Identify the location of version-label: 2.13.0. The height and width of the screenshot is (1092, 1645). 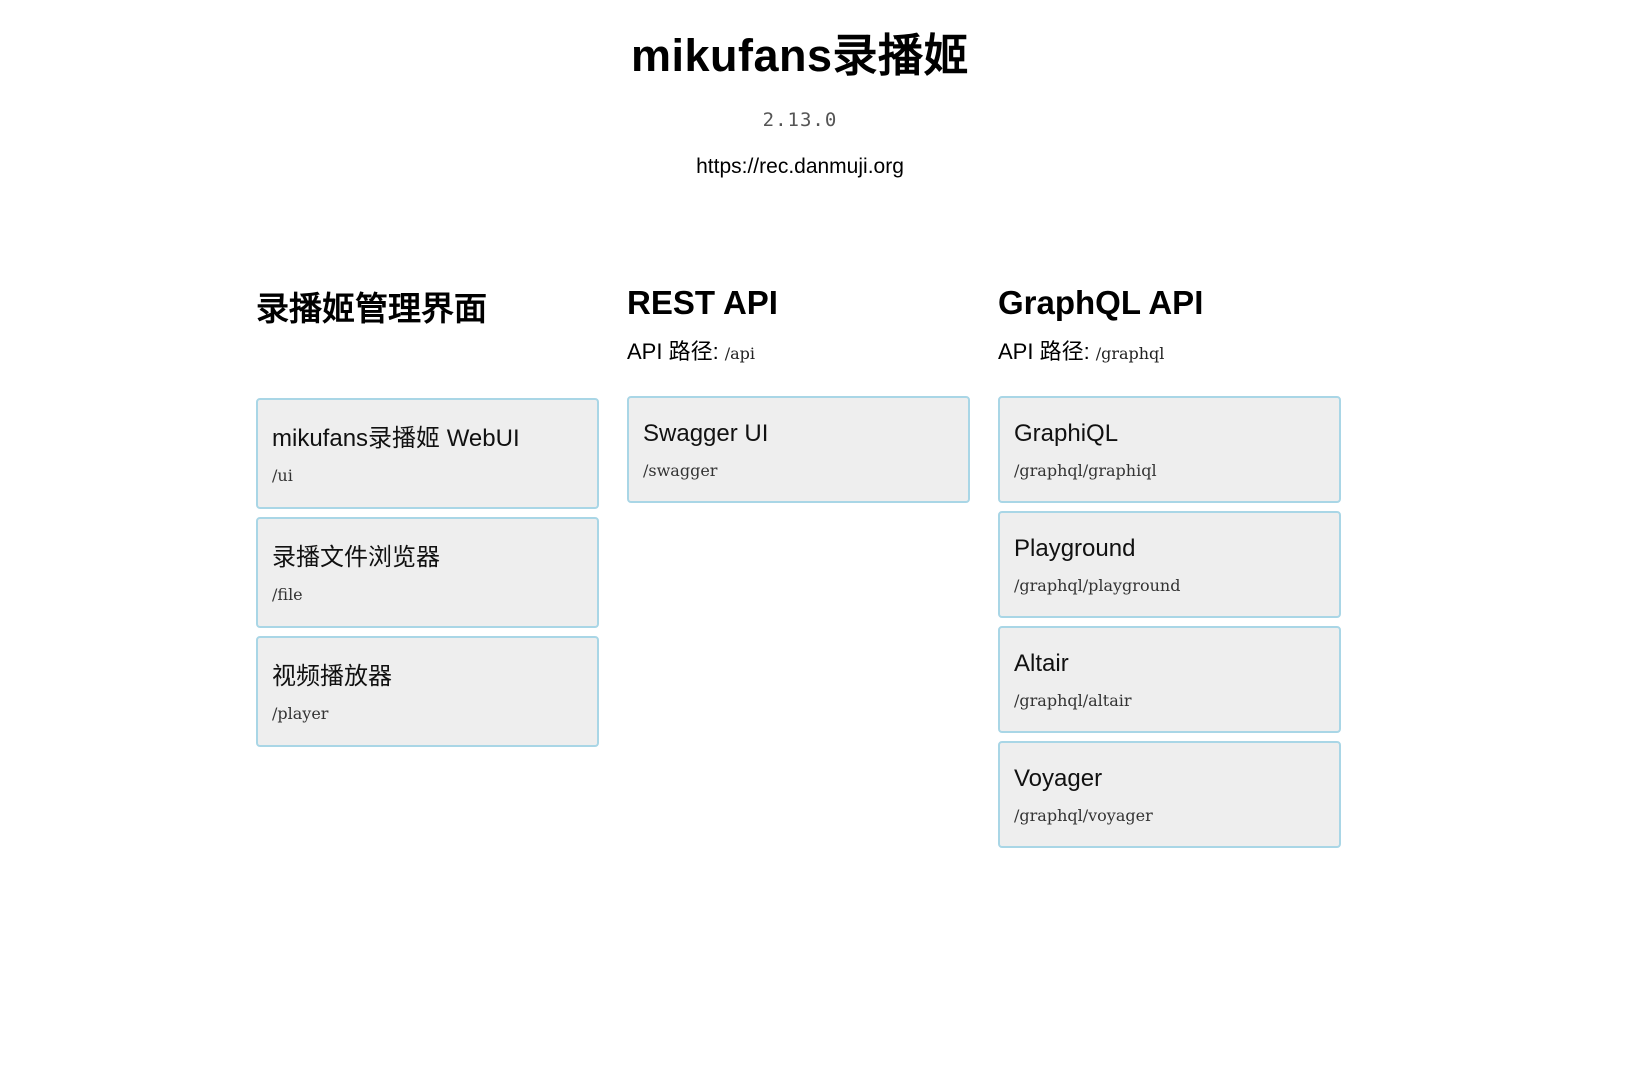
(800, 120).